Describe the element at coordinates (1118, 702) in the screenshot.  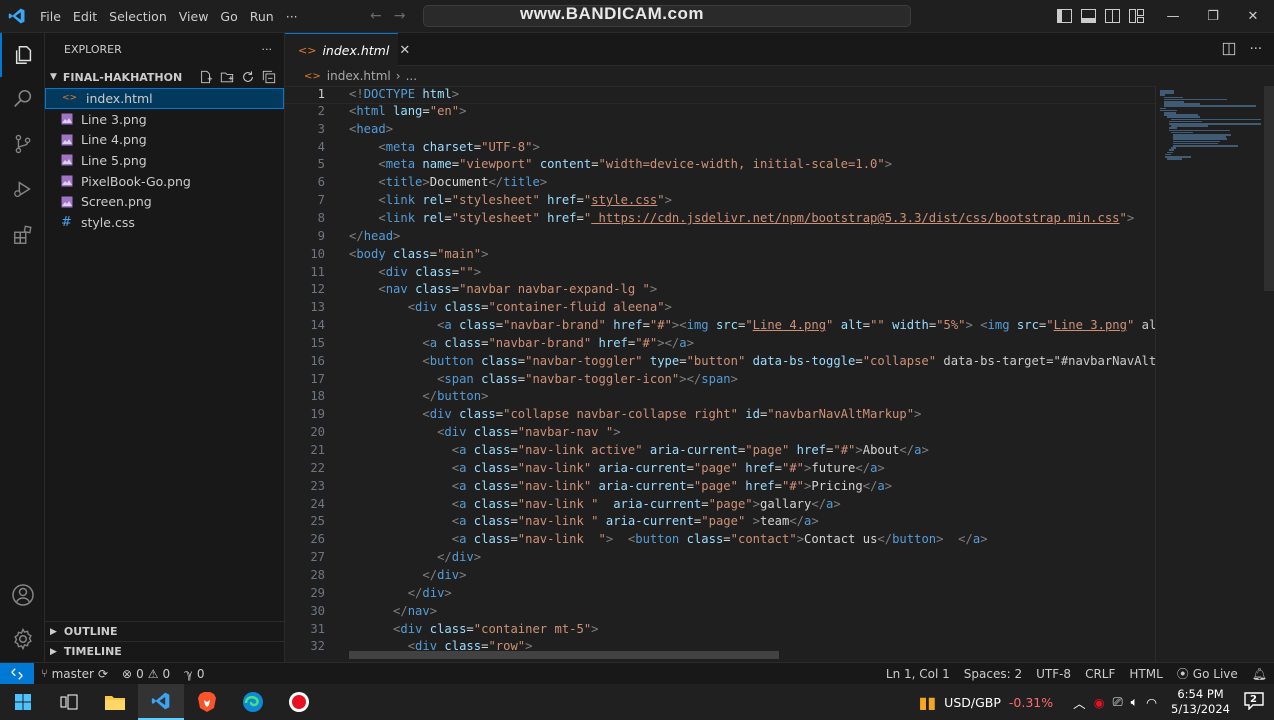
I see `meet-now-icon: ⎚` at that location.